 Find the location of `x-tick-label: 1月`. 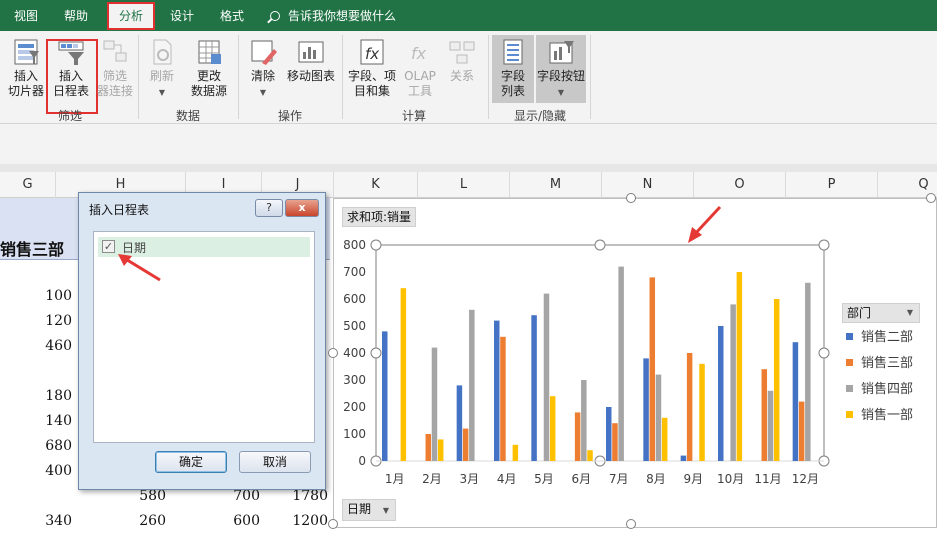

x-tick-label: 1月 is located at coordinates (395, 479).